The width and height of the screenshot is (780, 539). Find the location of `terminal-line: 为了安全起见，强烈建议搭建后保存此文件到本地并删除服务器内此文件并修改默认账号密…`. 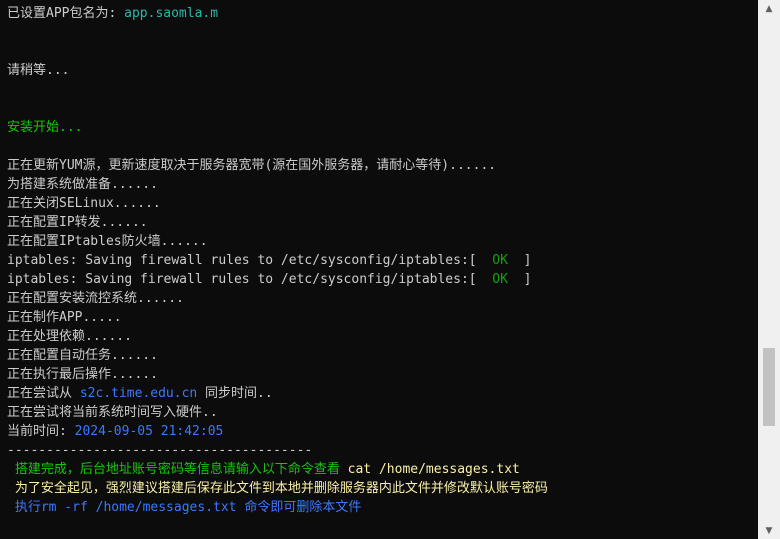

terminal-line: 为了安全起见，强烈建议搭建后保存此文件到本地并删除服务器内此文件并修改默认账号密… is located at coordinates (277, 488).